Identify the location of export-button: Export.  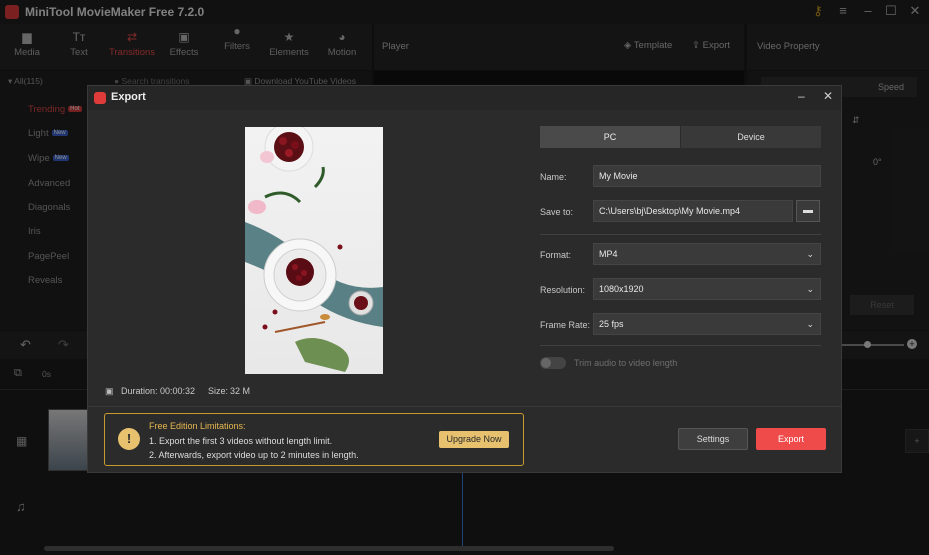
(791, 439).